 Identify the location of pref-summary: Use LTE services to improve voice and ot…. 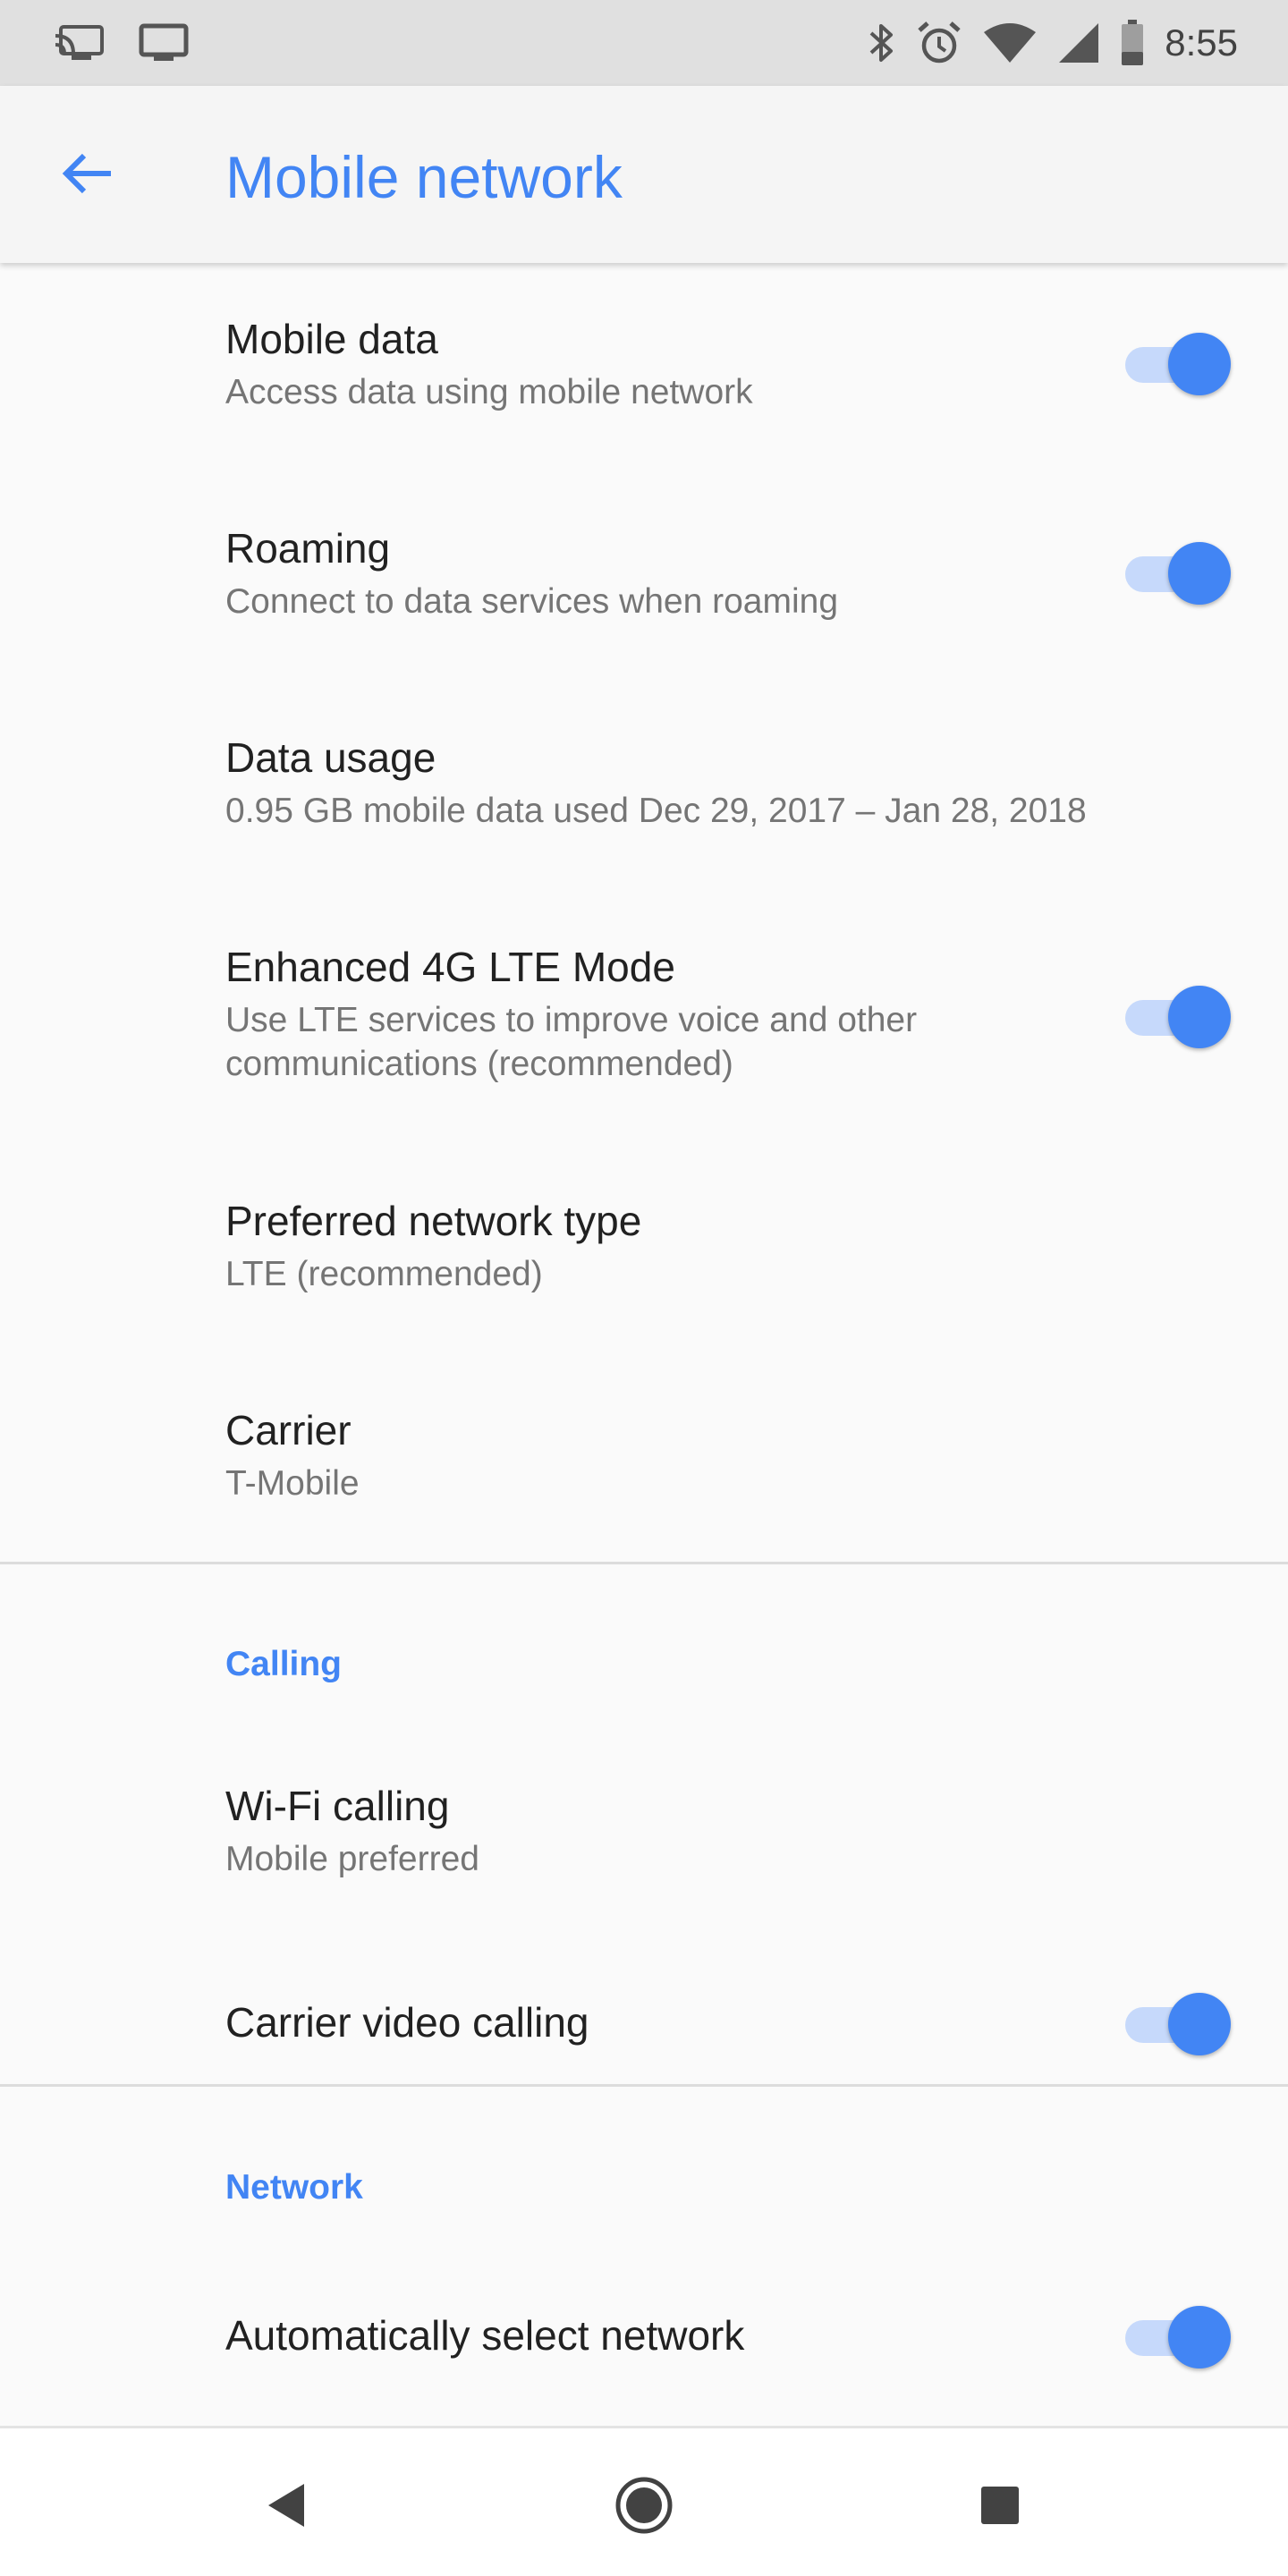
(571, 1042).